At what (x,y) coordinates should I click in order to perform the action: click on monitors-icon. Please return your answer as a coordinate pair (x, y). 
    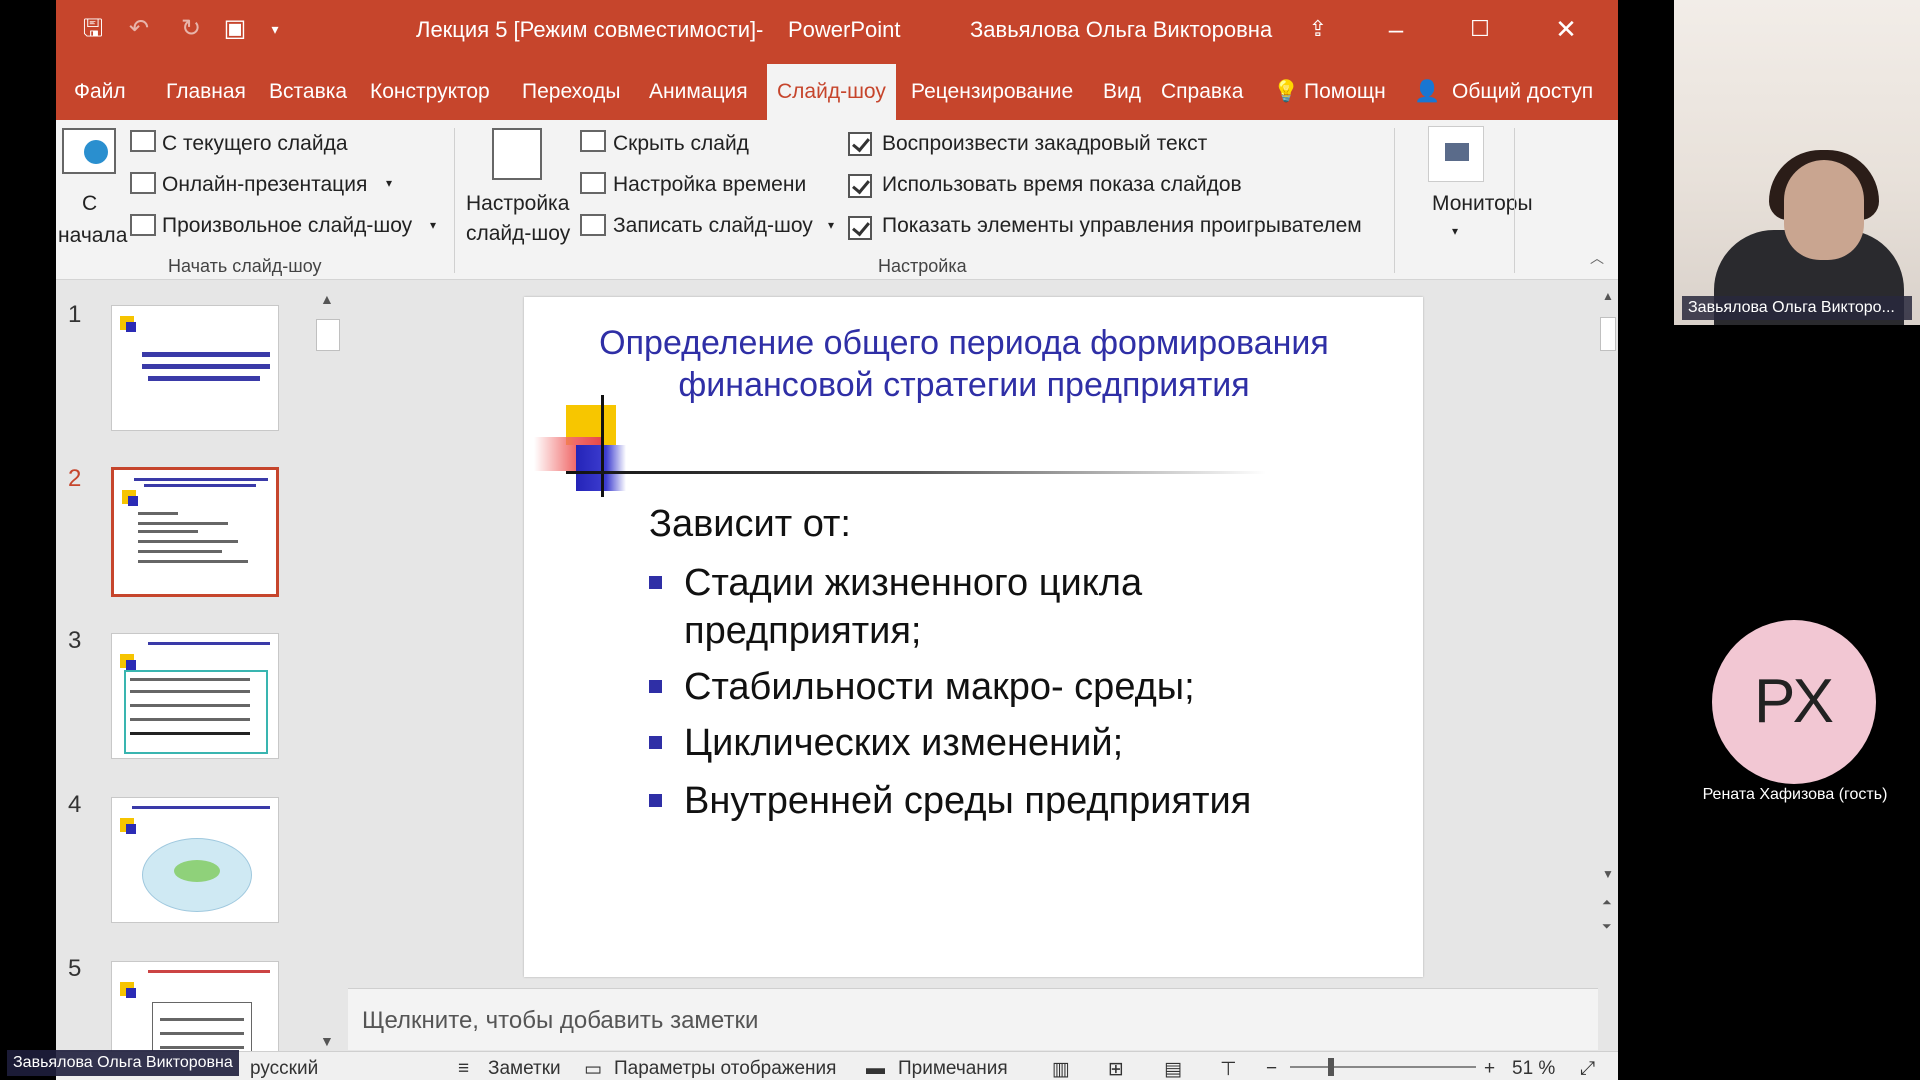
    Looking at the image, I should click on (1456, 154).